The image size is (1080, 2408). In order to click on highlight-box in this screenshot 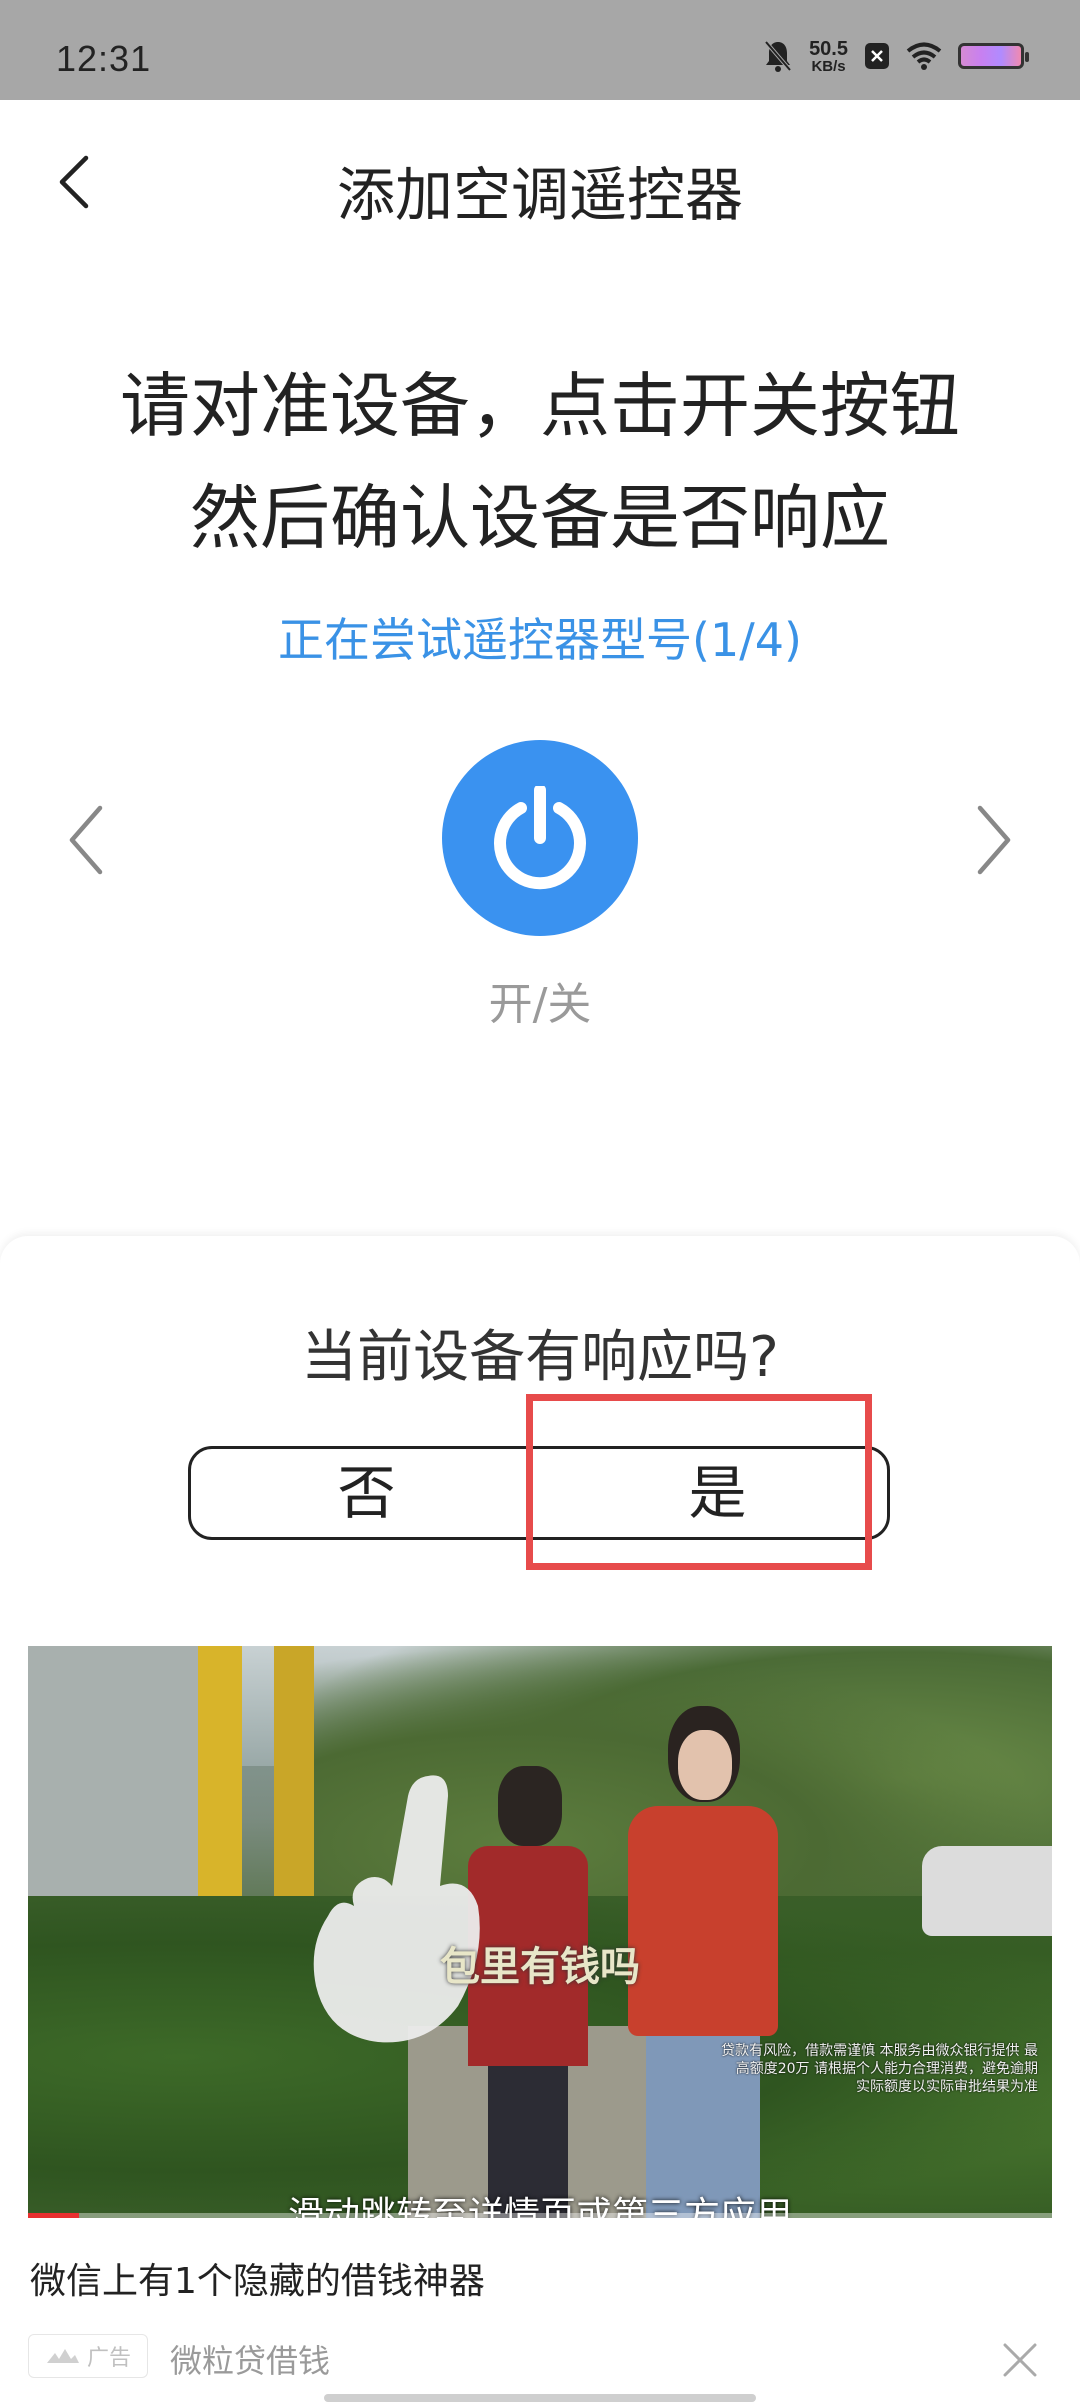, I will do `click(699, 1482)`.